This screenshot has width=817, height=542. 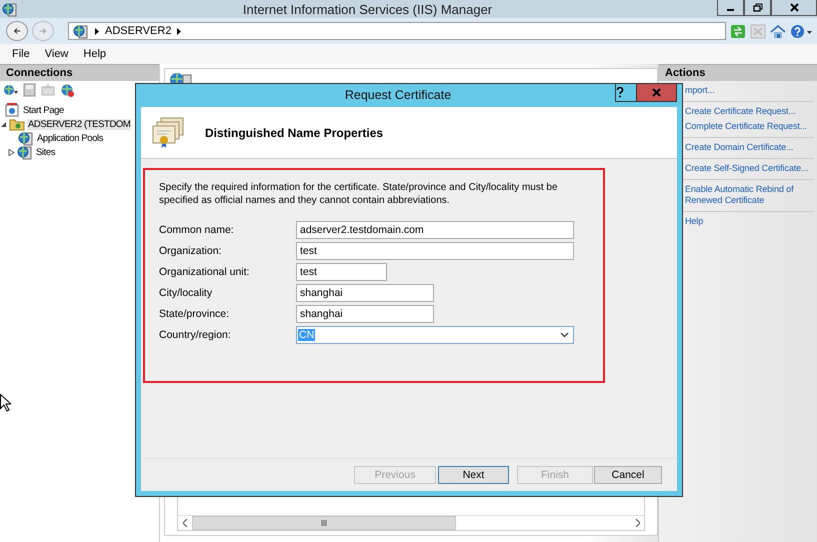 I want to click on action-link: Enable Automatic Rebind of Renewed Certificate, so click(x=745, y=195).